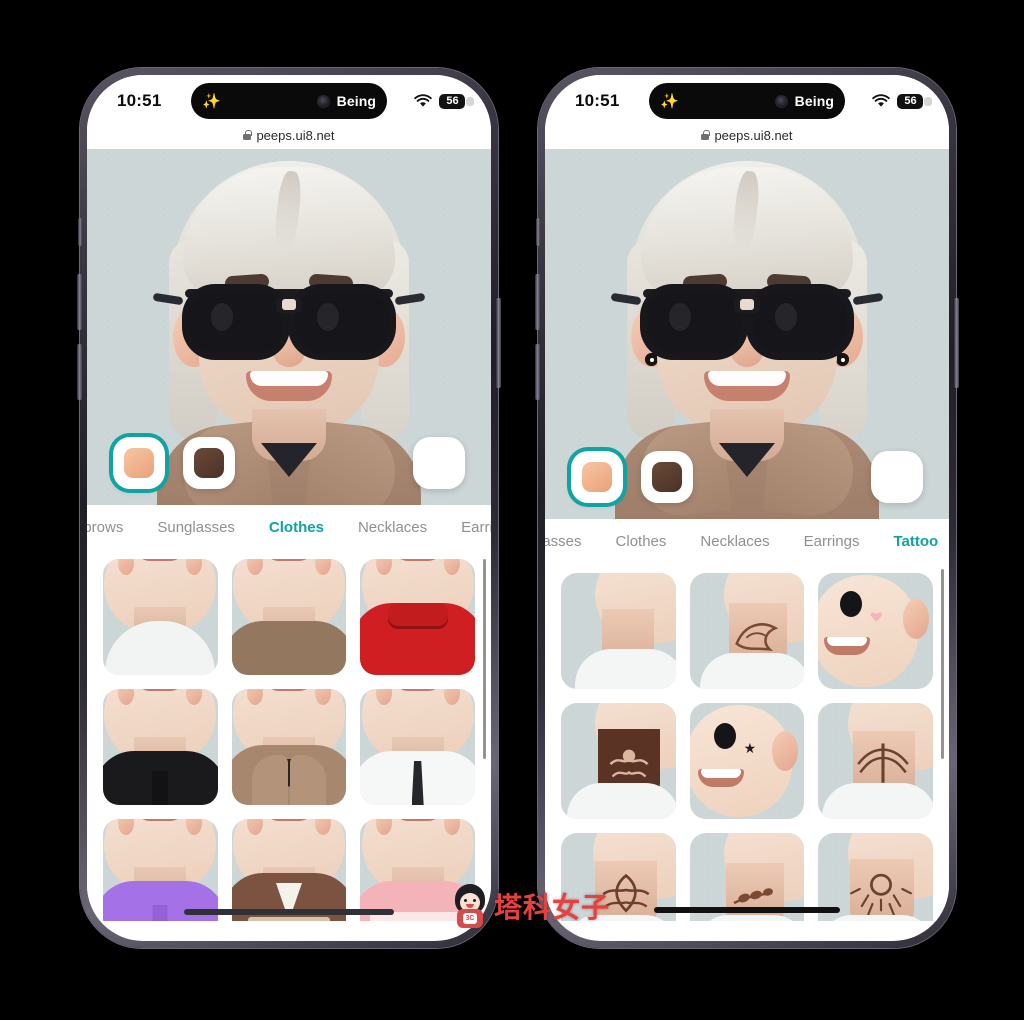  I want to click on home-indicator-left, so click(289, 912).